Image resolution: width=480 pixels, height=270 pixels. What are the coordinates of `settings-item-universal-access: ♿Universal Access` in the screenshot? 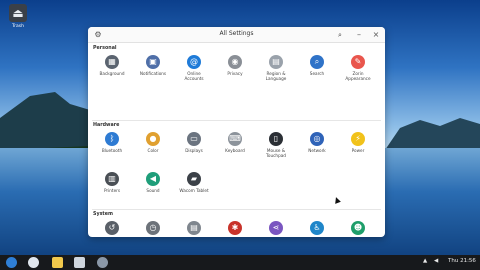 It's located at (317, 229).